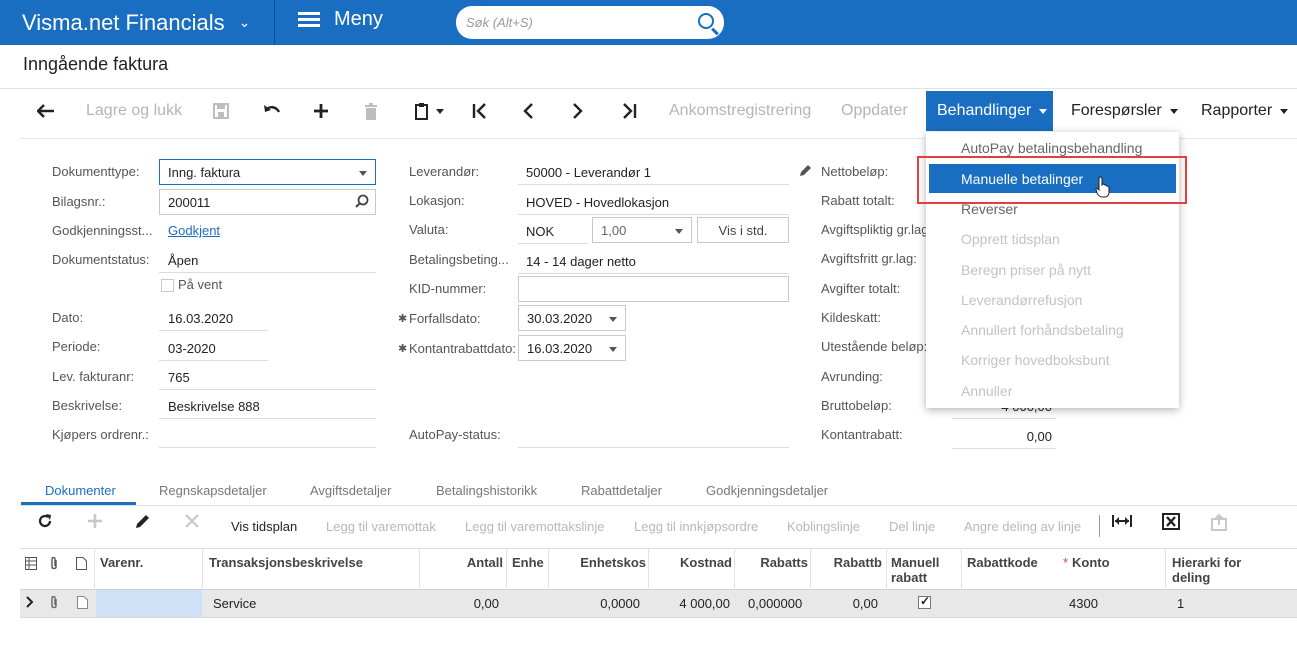 Image resolution: width=1297 pixels, height=671 pixels. I want to click on discount-pct-cell: 0,000000, so click(775, 603).